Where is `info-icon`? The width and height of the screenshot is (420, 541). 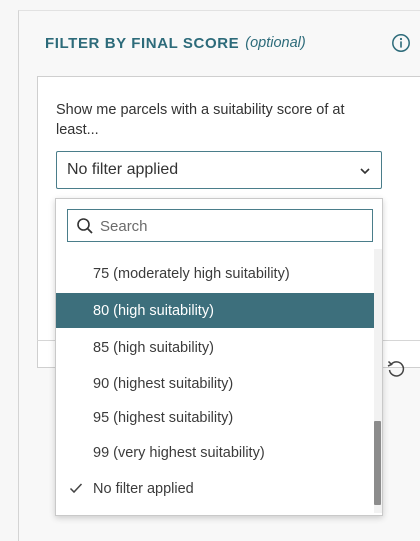 info-icon is located at coordinates (401, 43).